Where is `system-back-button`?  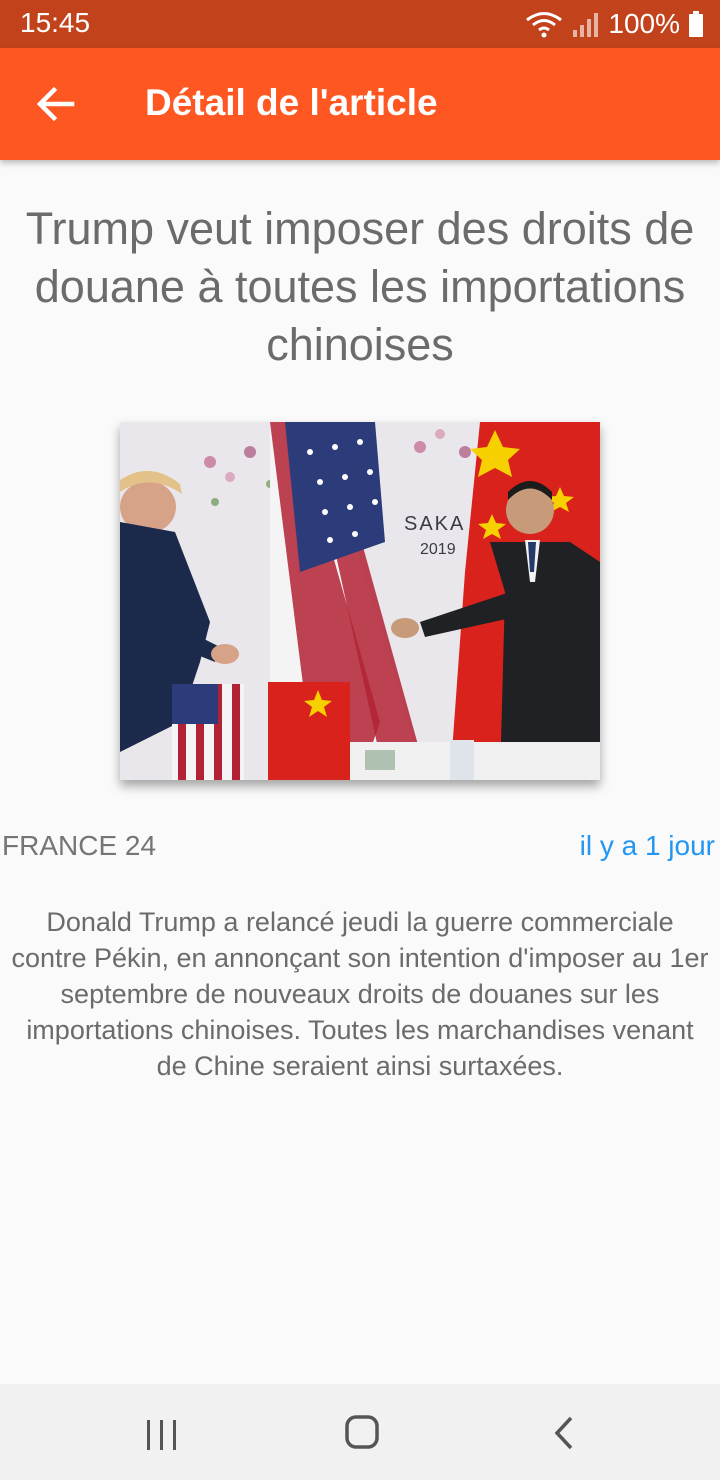
system-back-button is located at coordinates (564, 1432).